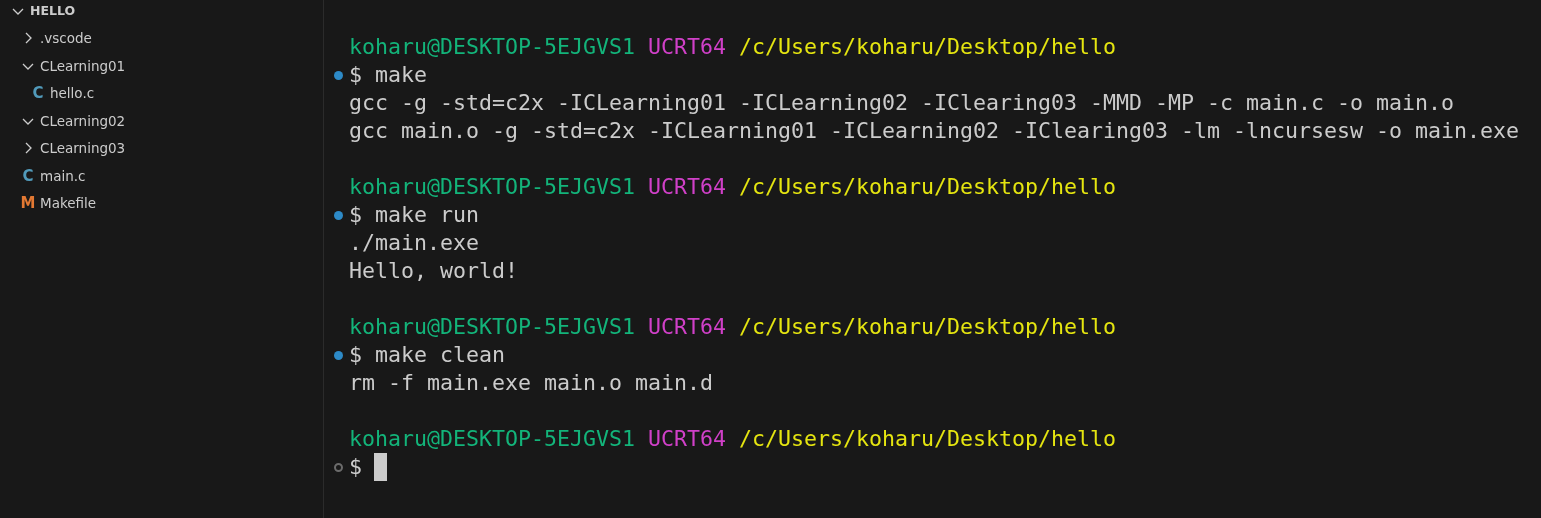  Describe the element at coordinates (83, 65) in the screenshot. I see `folder-name: CLearning01` at that location.